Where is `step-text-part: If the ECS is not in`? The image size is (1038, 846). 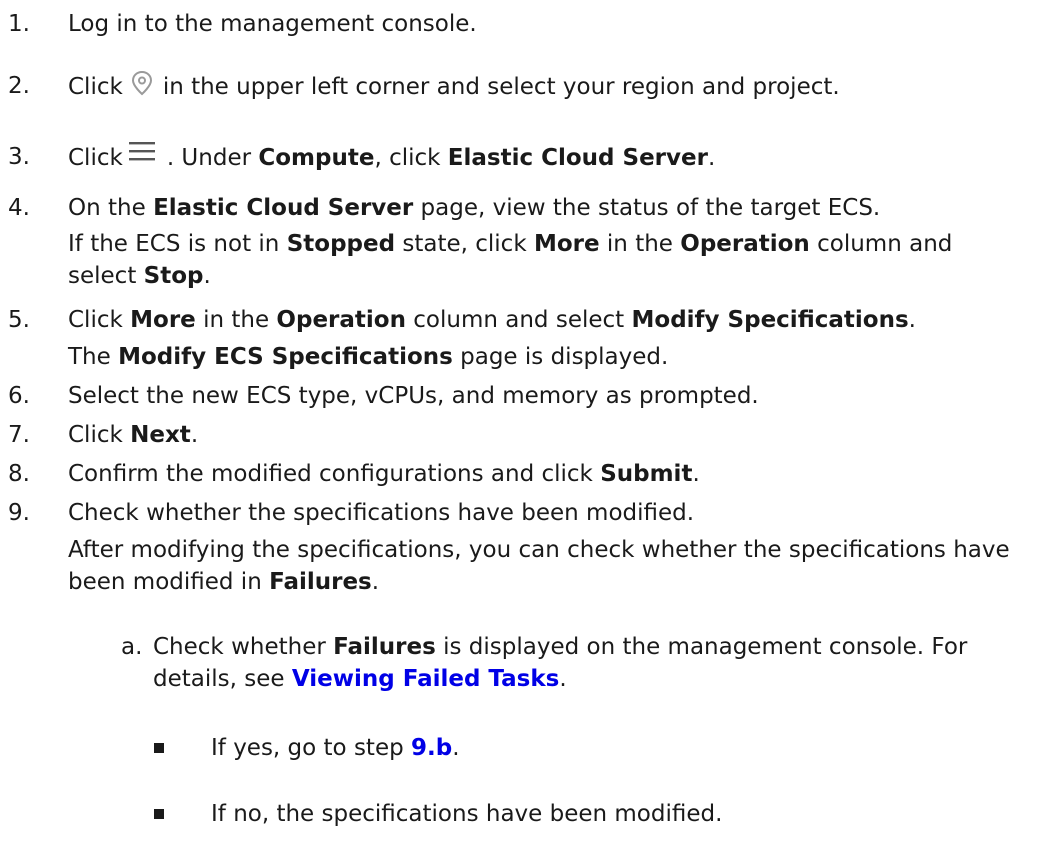 step-text-part: If the ECS is not in is located at coordinates (177, 244).